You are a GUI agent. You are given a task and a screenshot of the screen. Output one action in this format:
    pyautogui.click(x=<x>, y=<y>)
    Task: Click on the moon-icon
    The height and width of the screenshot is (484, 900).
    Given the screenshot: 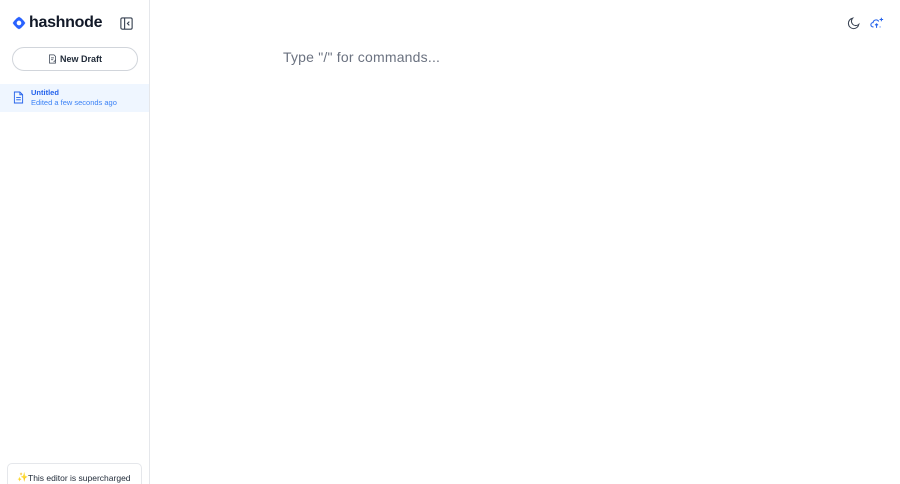 What is the action you would take?
    pyautogui.click(x=853, y=23)
    